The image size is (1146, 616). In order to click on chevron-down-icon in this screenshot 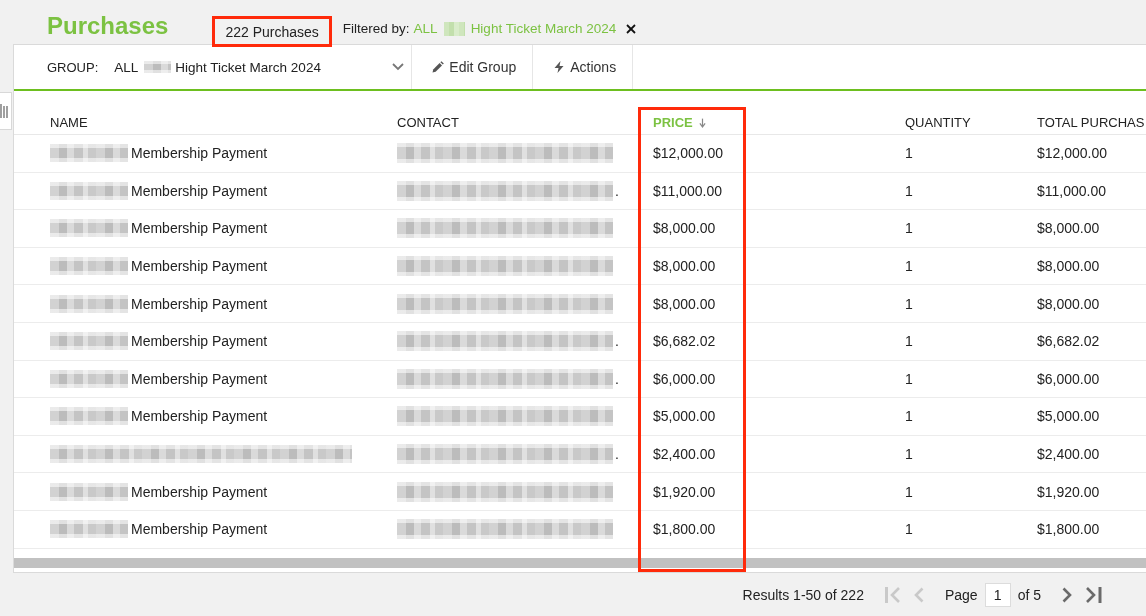, I will do `click(398, 67)`.